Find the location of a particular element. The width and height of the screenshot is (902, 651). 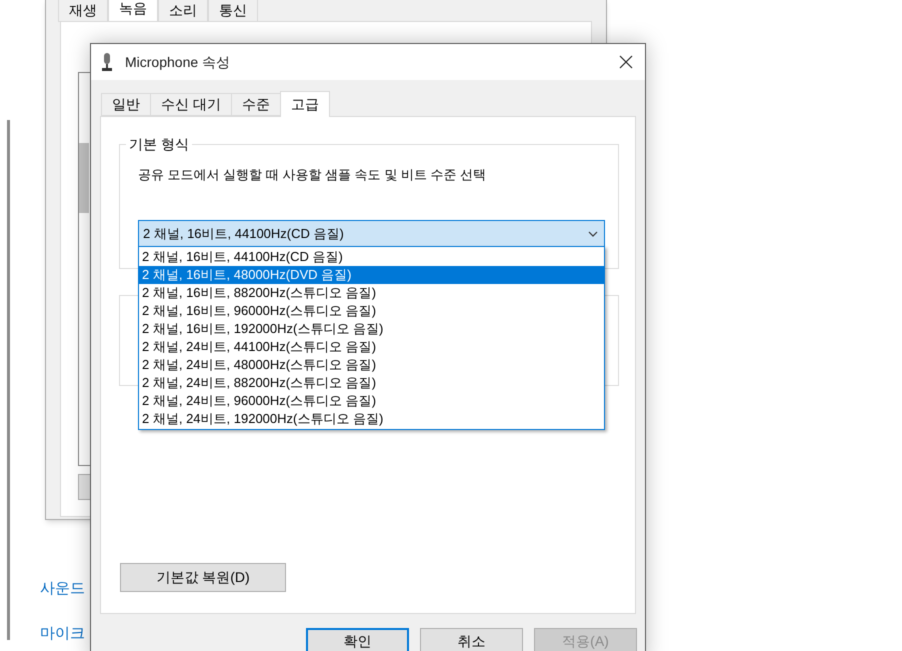

tab: 일반 is located at coordinates (125, 104).